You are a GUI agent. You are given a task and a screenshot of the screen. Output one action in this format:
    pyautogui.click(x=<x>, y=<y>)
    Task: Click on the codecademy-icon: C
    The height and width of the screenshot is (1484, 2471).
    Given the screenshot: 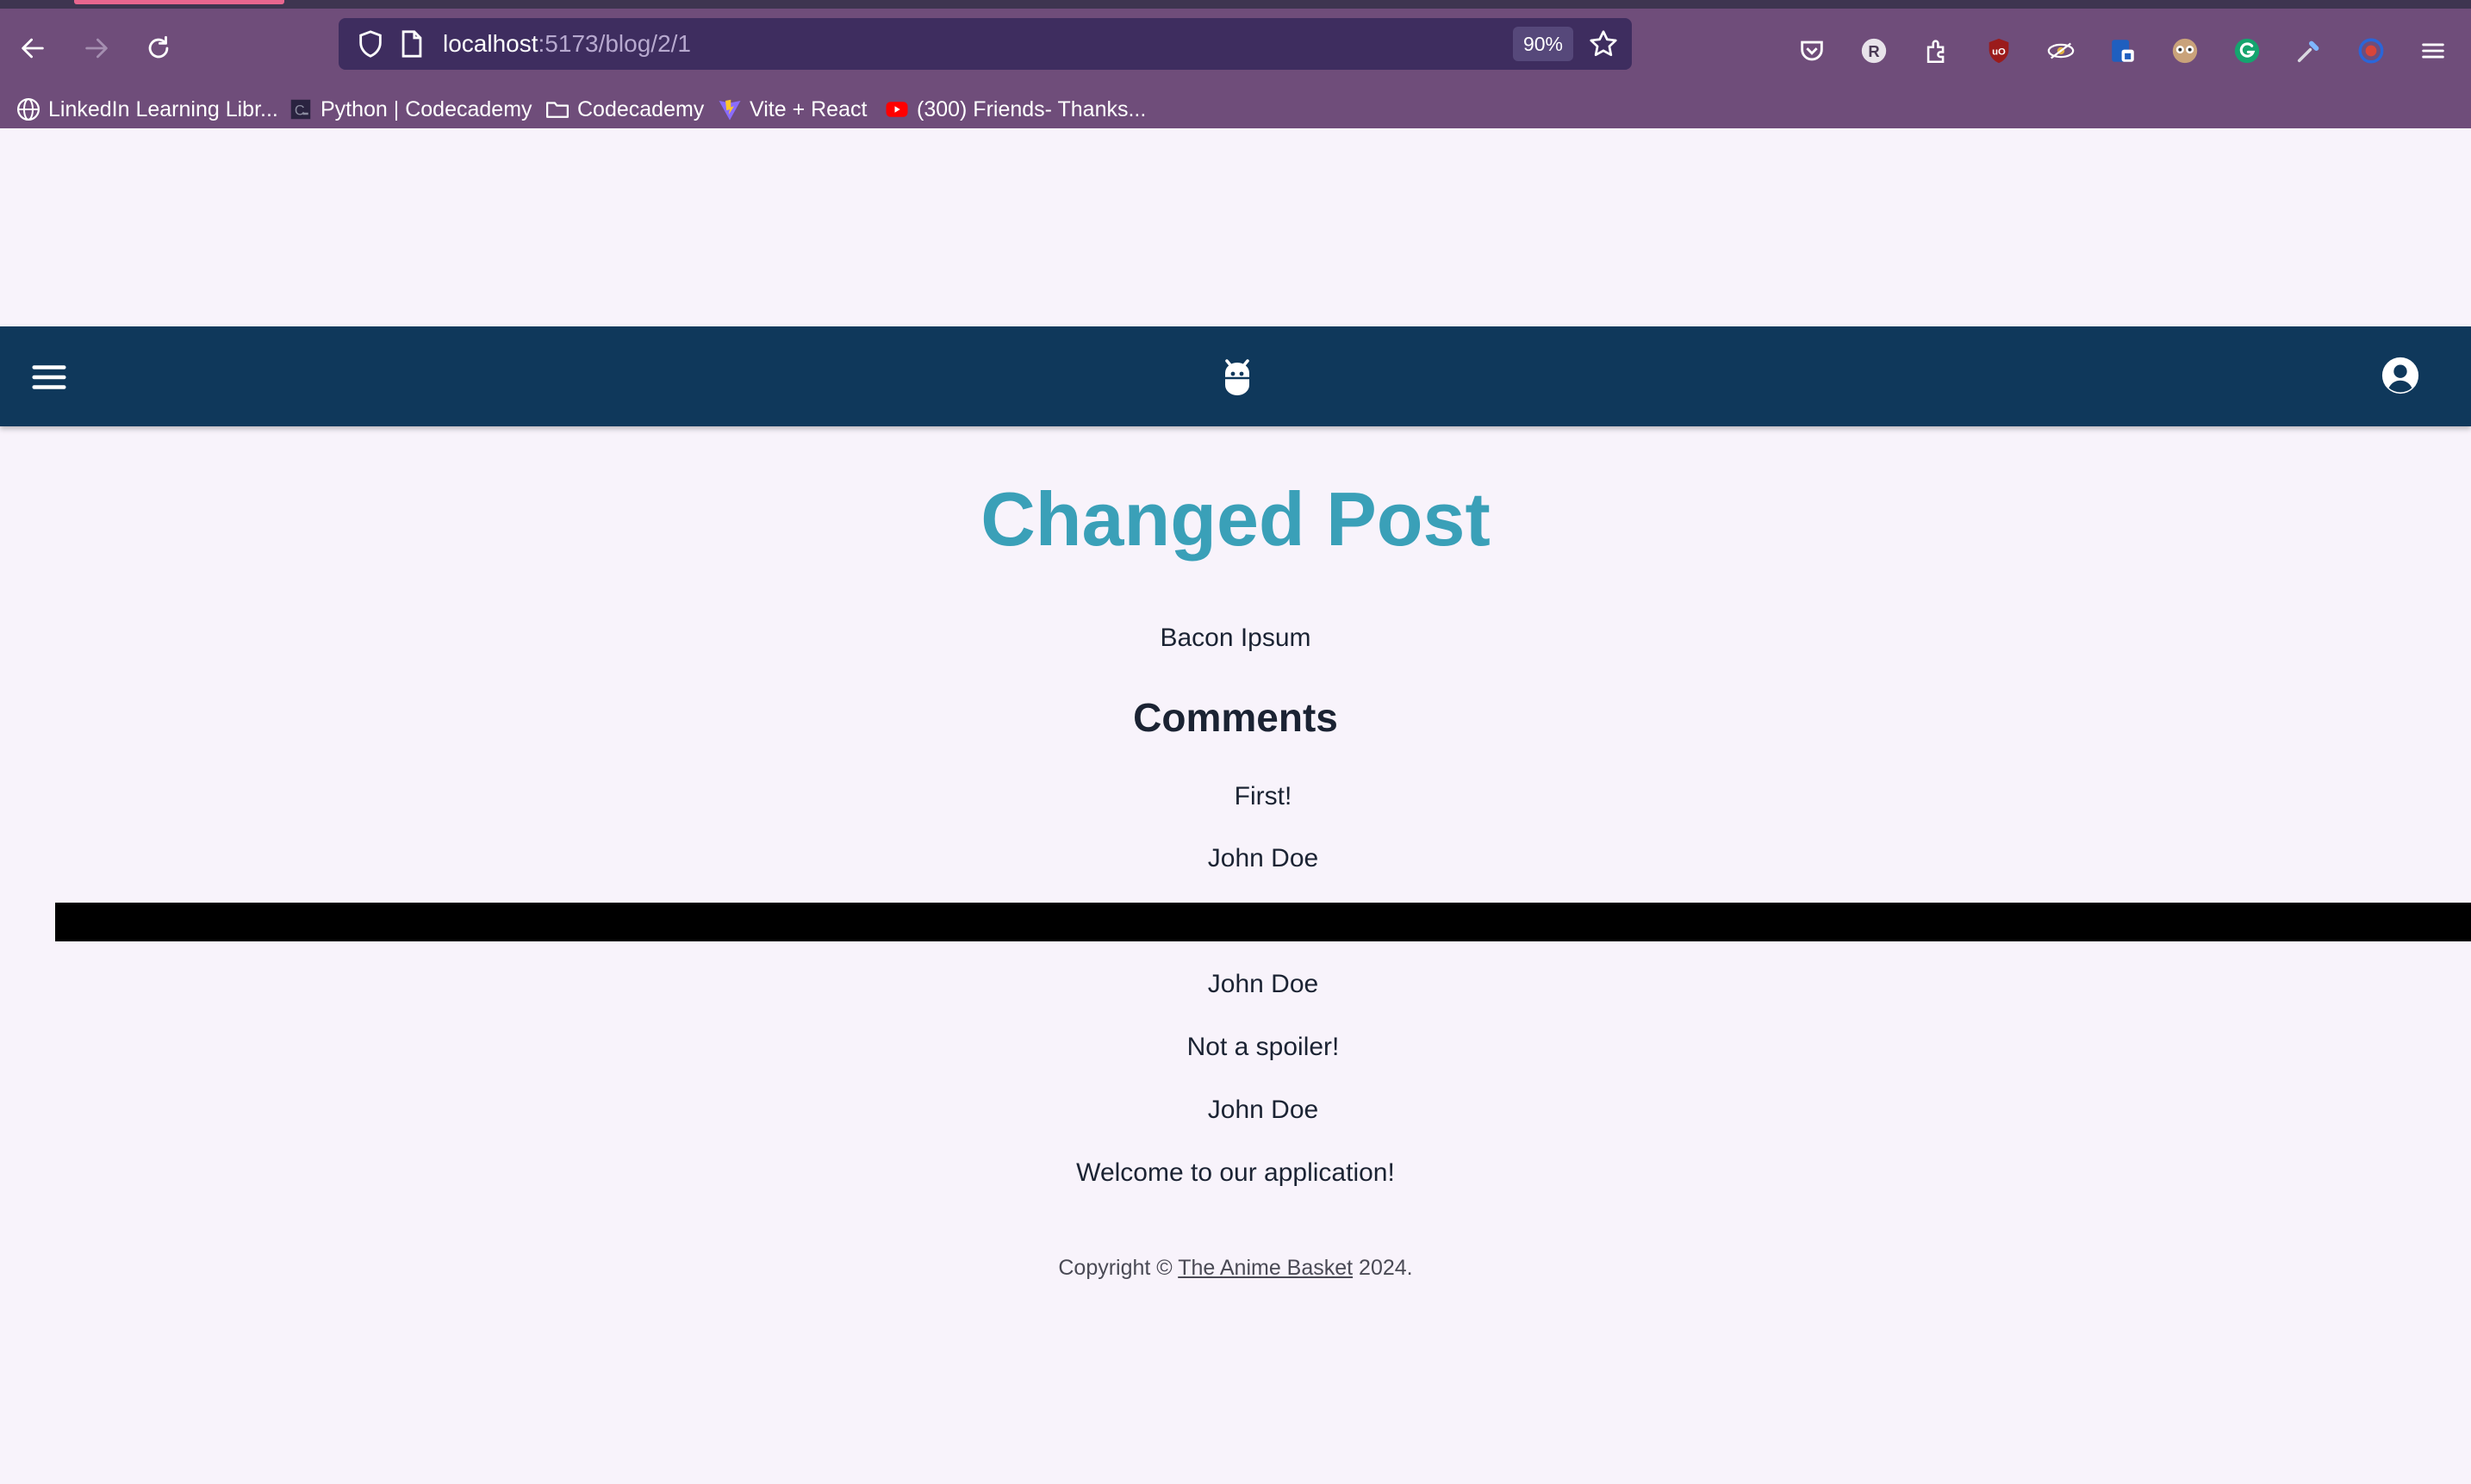 What is the action you would take?
    pyautogui.click(x=300, y=109)
    